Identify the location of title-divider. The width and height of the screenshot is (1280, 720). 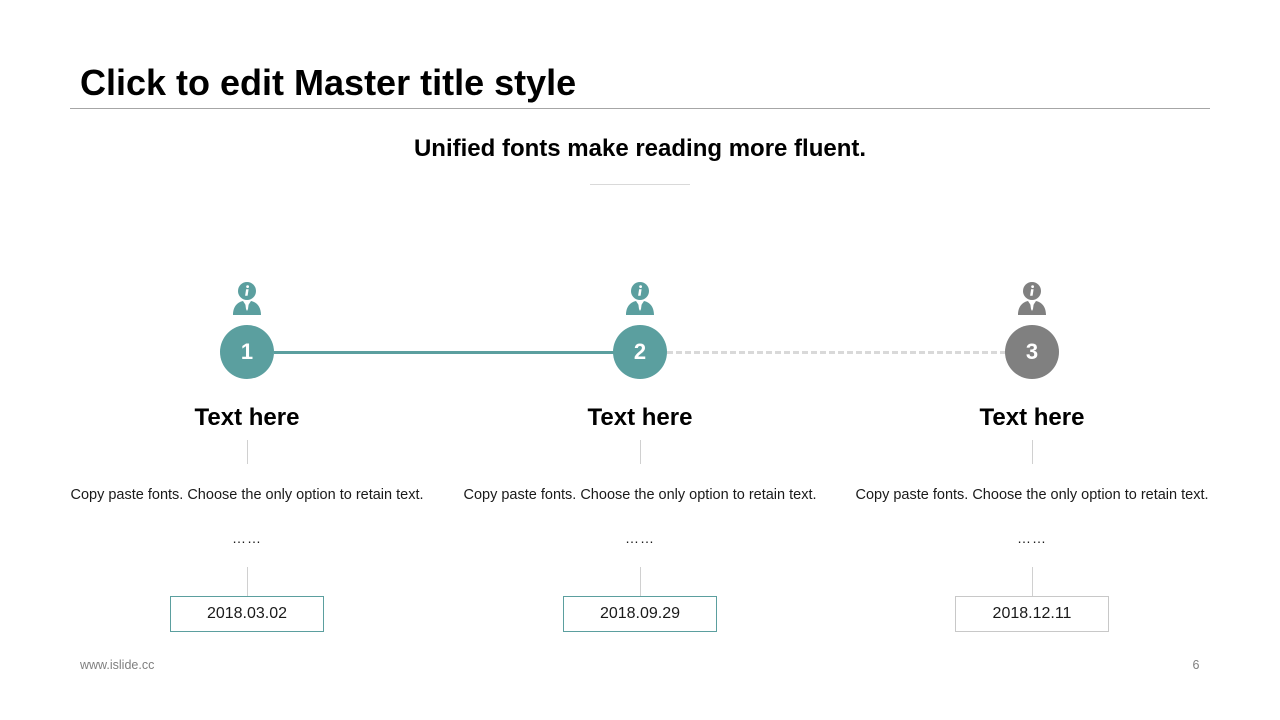
(640, 108).